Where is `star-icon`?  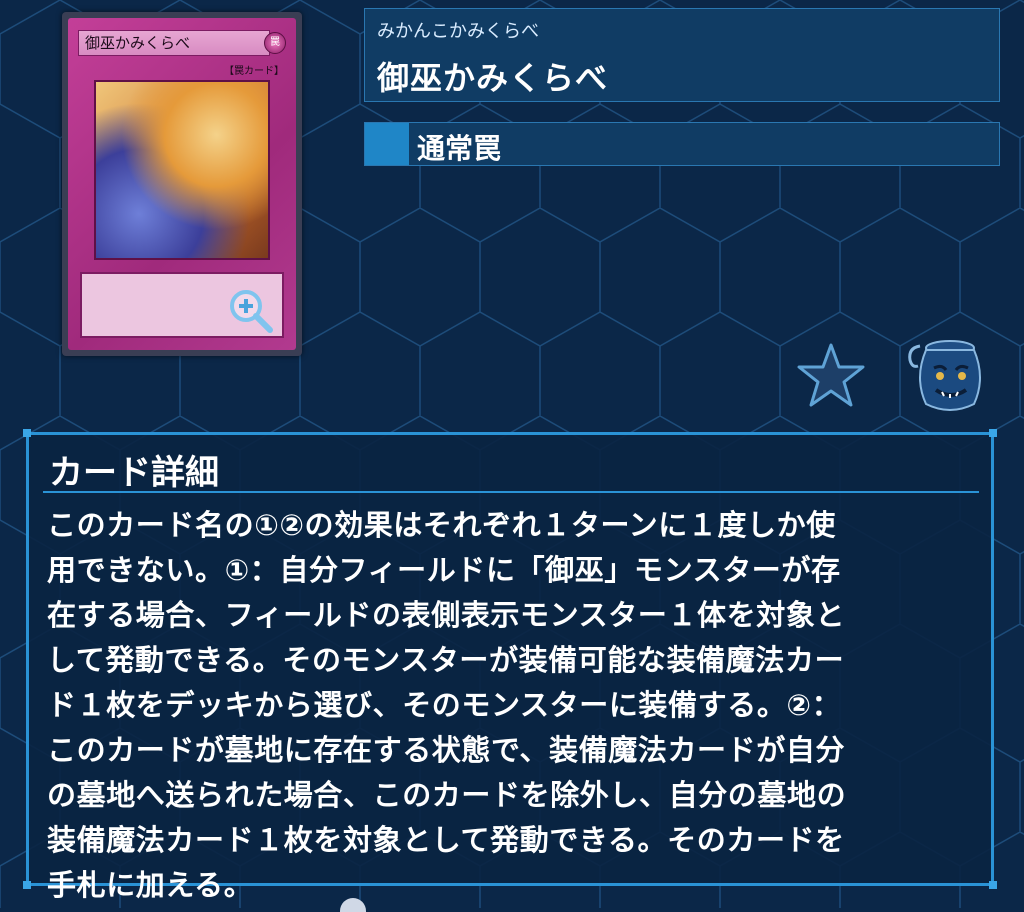
star-icon is located at coordinates (831, 375).